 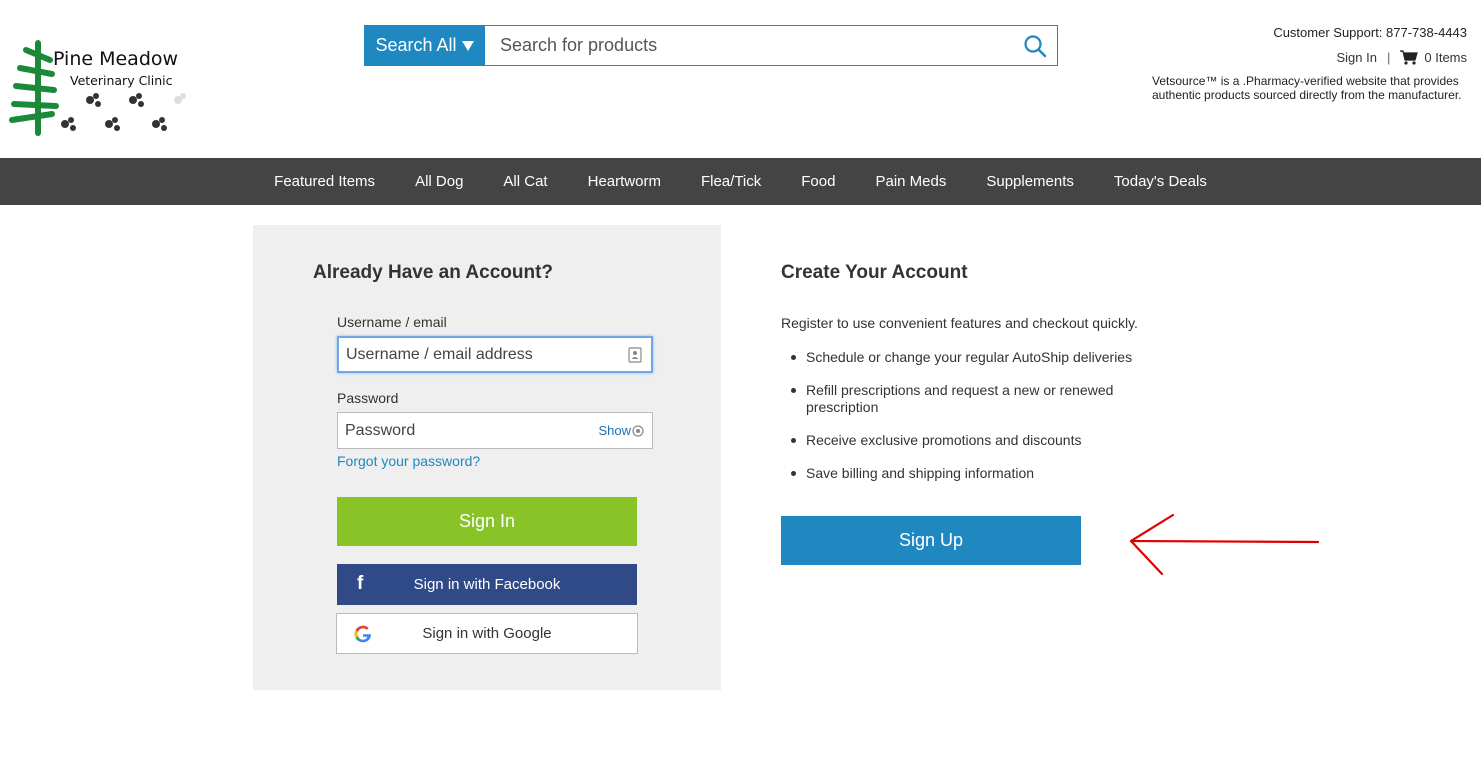 I want to click on facebook-signin-label: Sign in with Facebook, so click(x=487, y=584).